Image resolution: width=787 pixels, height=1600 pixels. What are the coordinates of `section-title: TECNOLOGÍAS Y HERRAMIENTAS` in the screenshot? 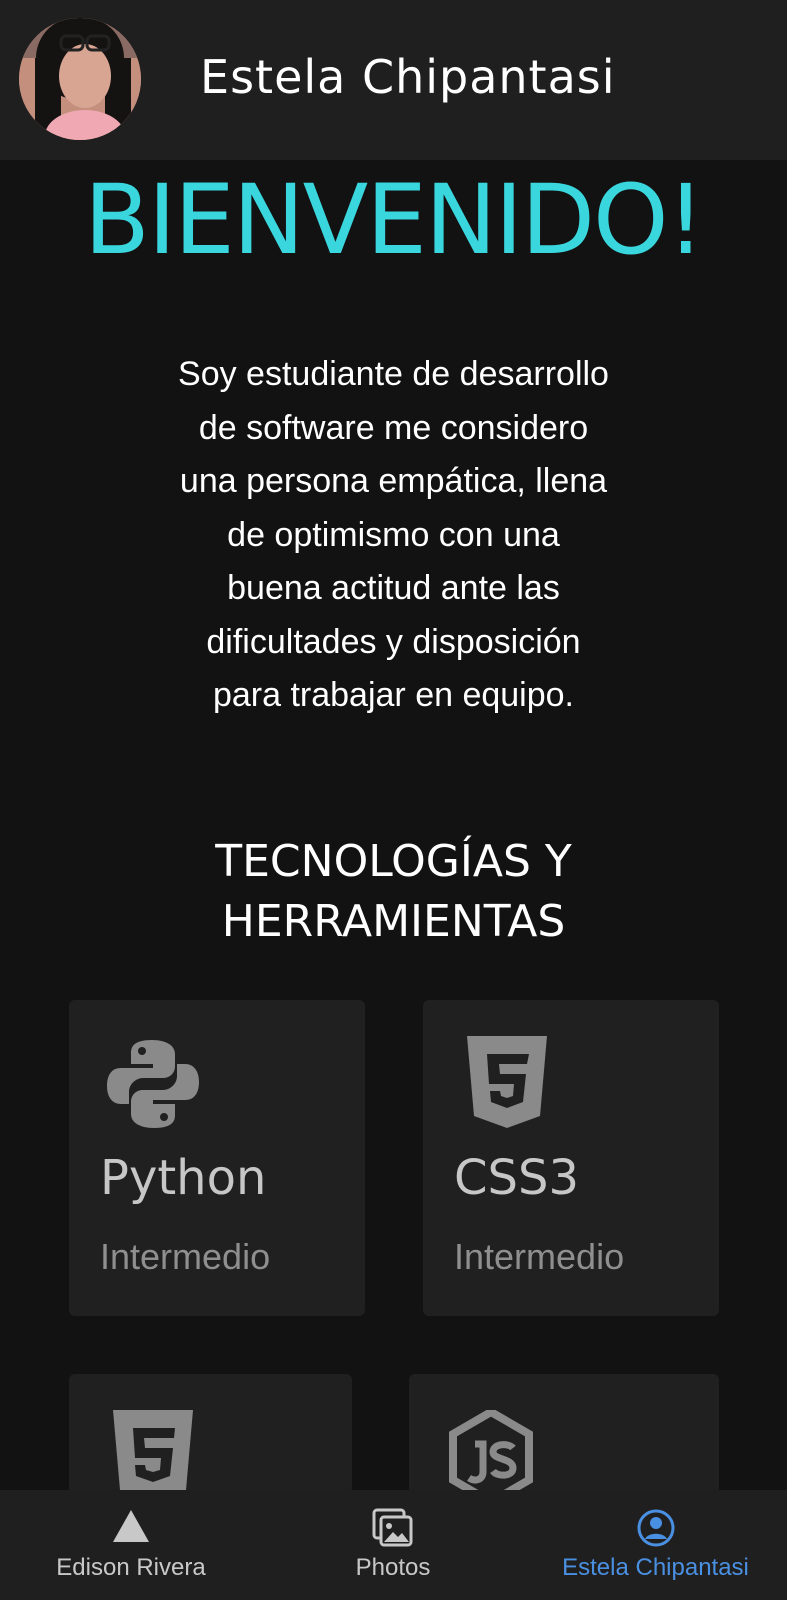 It's located at (393, 892).